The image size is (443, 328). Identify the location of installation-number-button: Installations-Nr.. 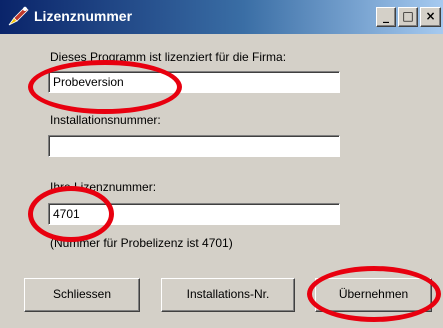
(228, 295).